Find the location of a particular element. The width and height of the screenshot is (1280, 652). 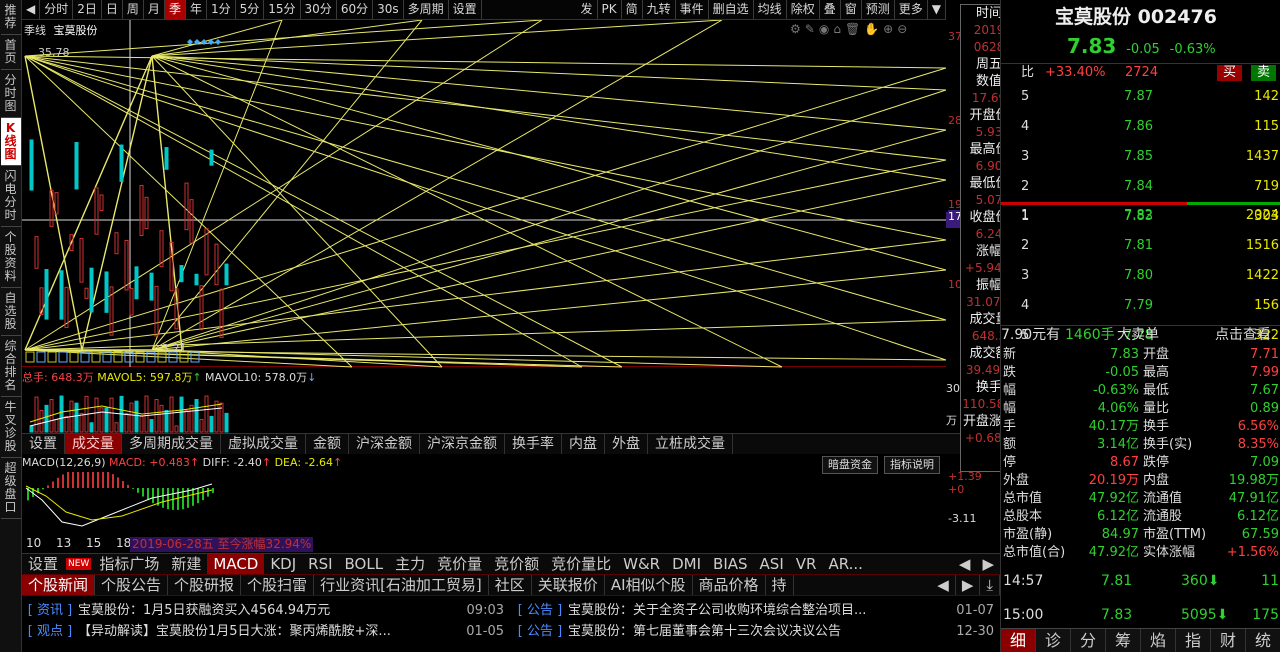

indicator-tab-1: 指标广场 is located at coordinates (129, 564).